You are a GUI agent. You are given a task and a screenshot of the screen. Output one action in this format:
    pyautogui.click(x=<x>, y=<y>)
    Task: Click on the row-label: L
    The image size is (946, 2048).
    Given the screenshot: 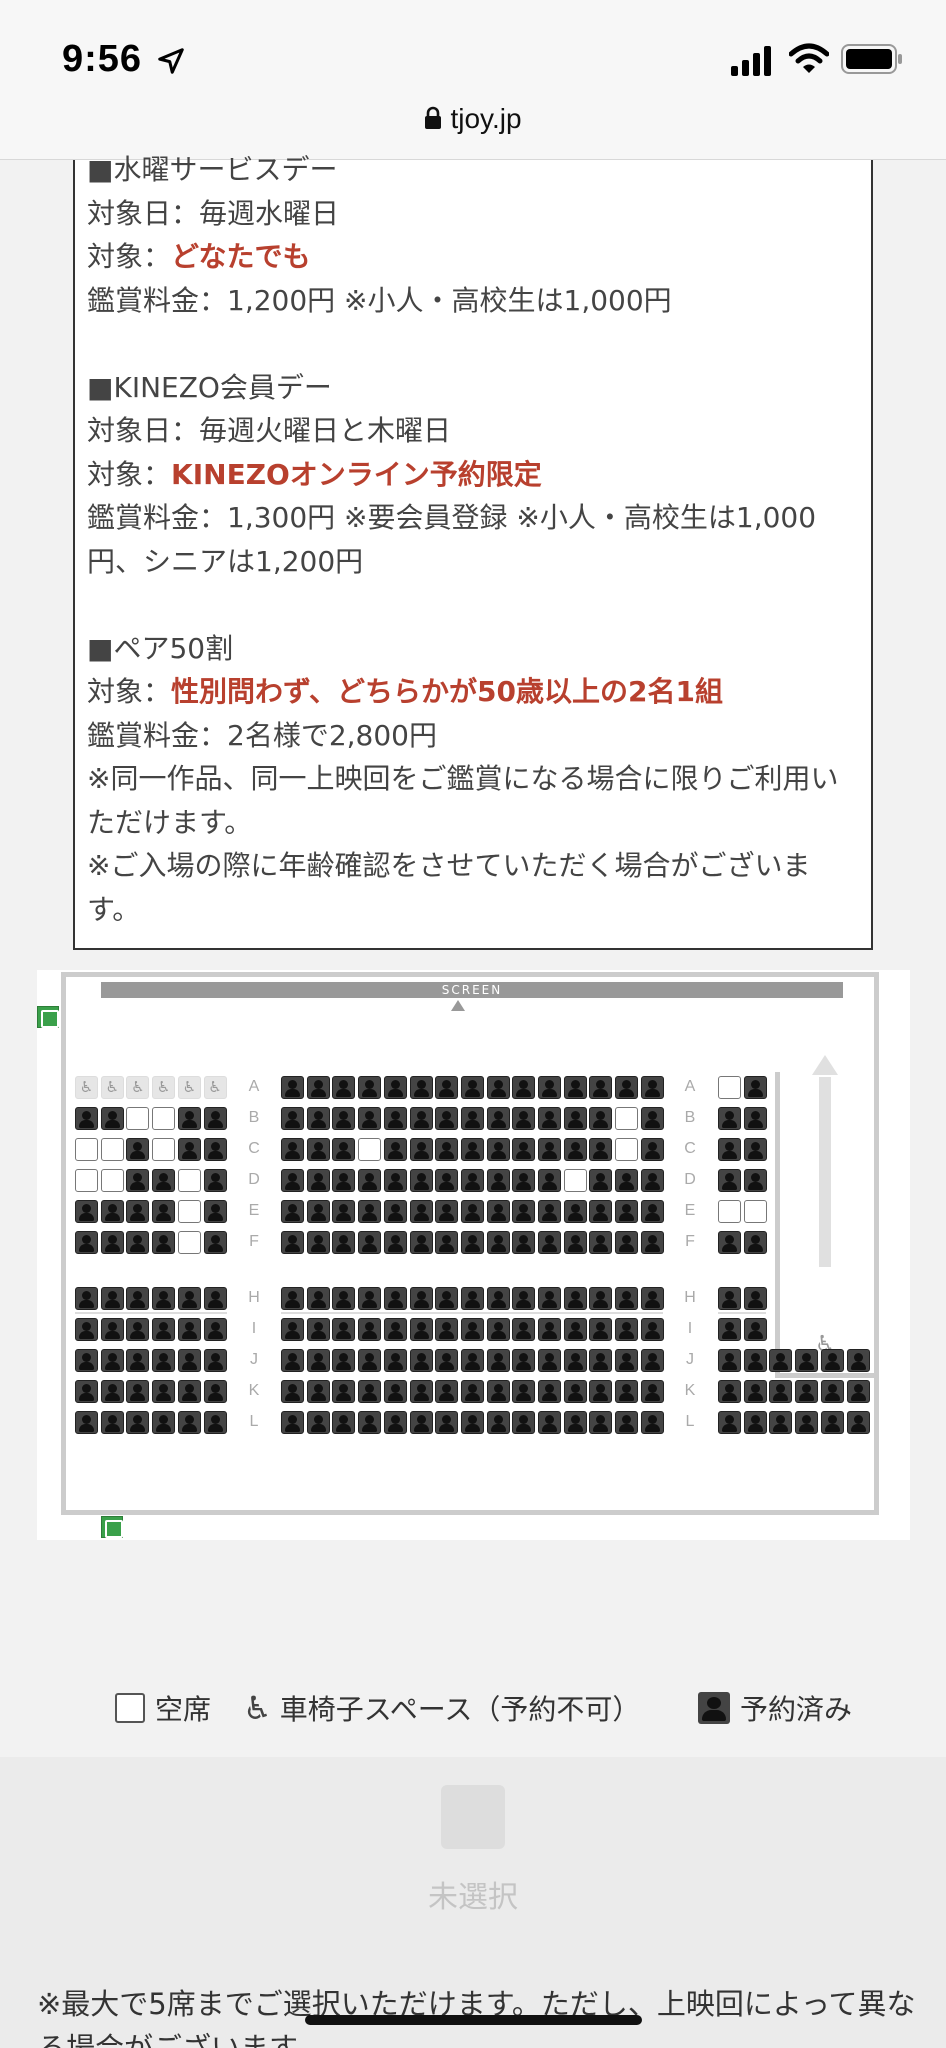 What is the action you would take?
    pyautogui.click(x=690, y=1421)
    